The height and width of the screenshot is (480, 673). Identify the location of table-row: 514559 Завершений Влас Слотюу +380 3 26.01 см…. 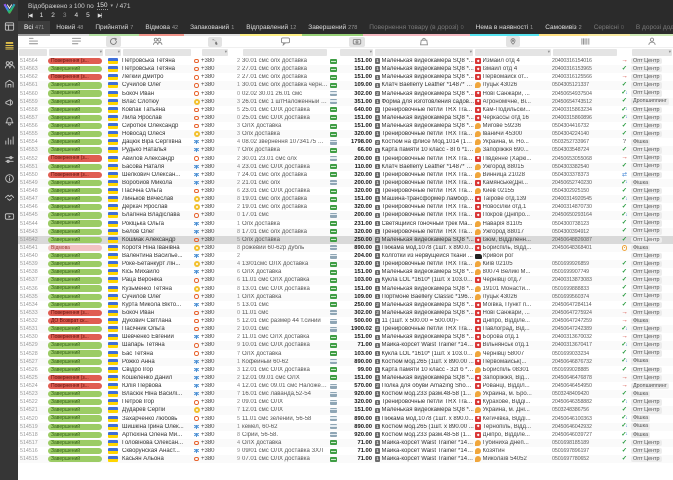
(345, 101).